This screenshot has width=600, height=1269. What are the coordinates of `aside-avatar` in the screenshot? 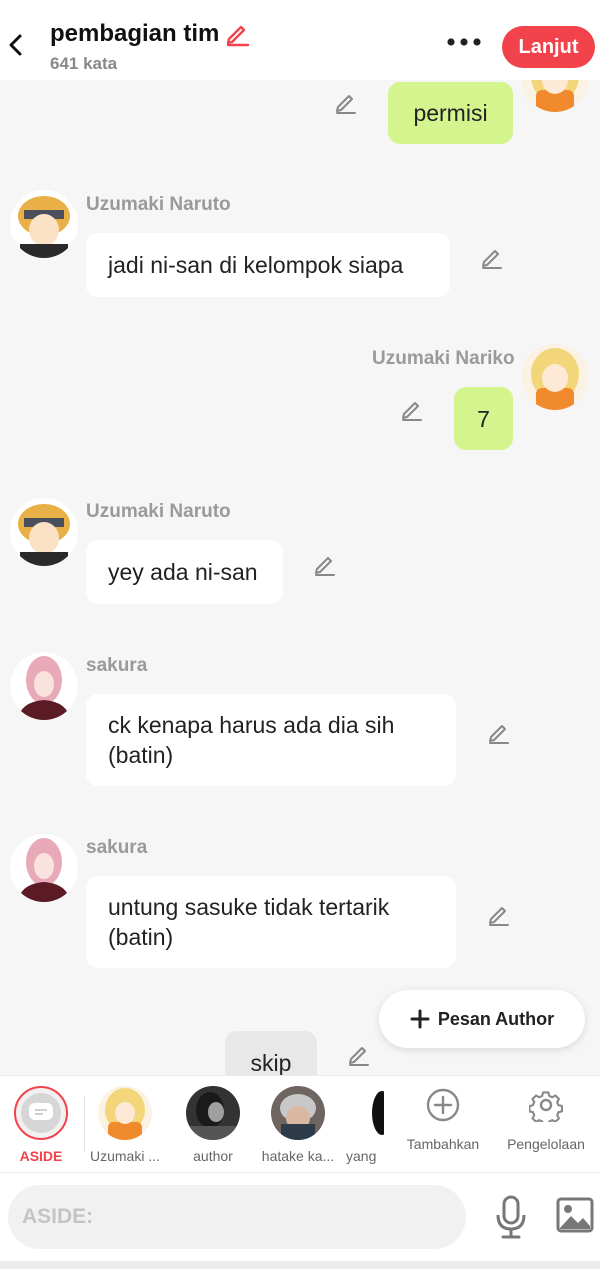 It's located at (41, 1113).